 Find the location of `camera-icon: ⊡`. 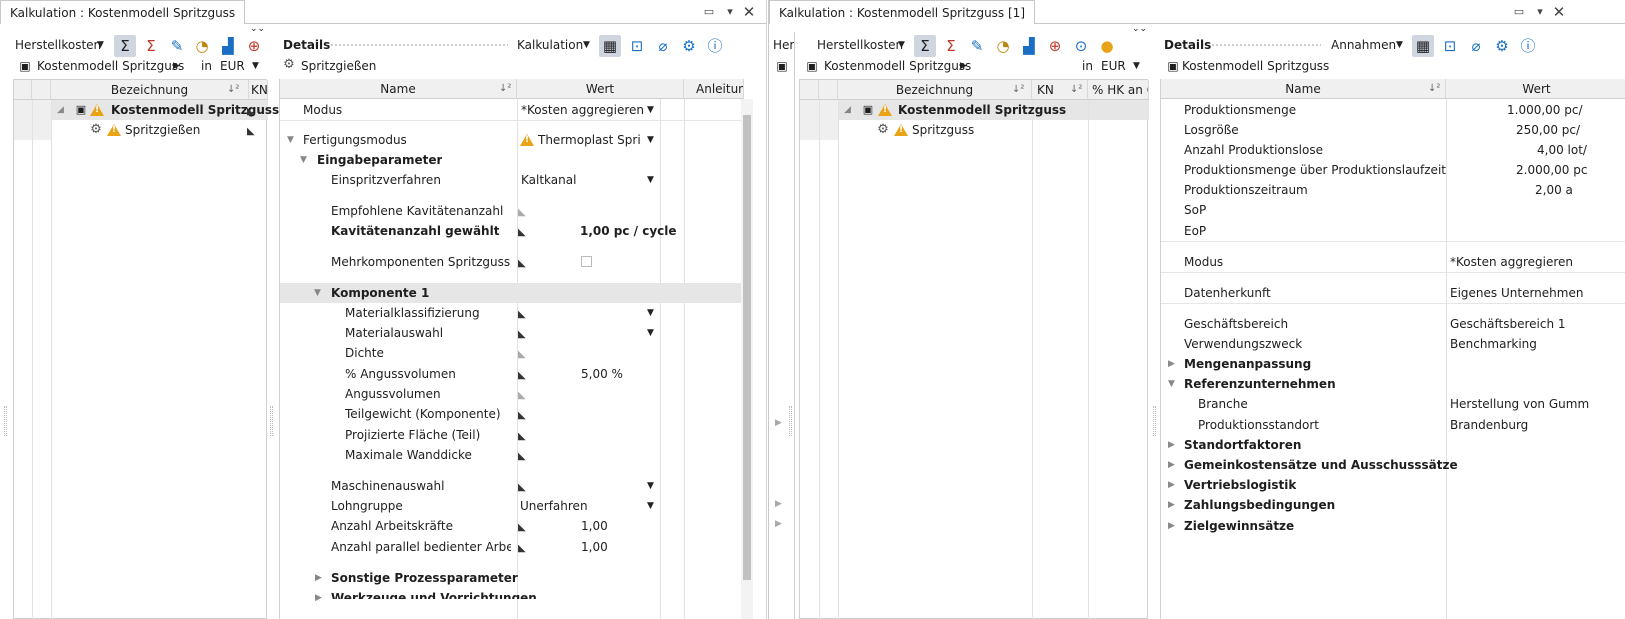

camera-icon: ⊡ is located at coordinates (1450, 46).